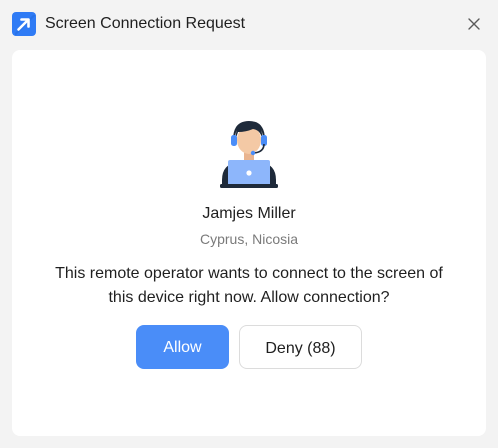 This screenshot has height=448, width=498. I want to click on operator-name: Jamjes Miller, so click(249, 213).